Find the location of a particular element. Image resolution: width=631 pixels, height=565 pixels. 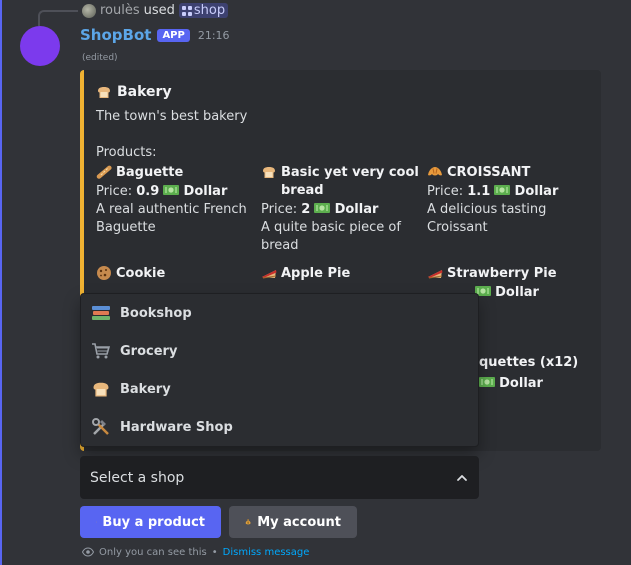

product-name-partial: quettes (x12) is located at coordinates (529, 362).